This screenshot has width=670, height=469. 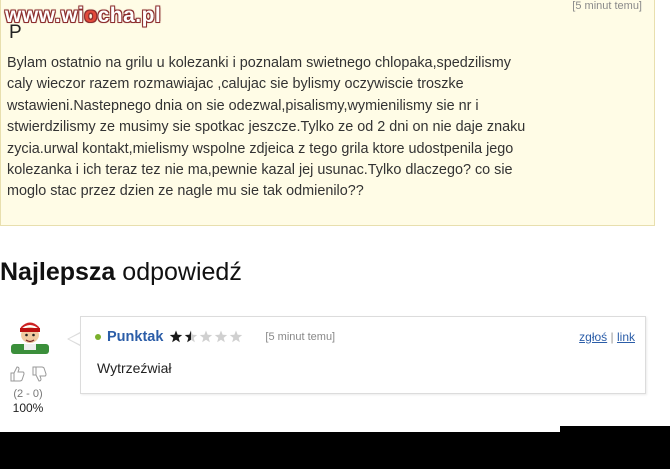 What do you see at coordinates (134, 368) in the screenshot?
I see `answer-body: Wytrzeźwiał` at bounding box center [134, 368].